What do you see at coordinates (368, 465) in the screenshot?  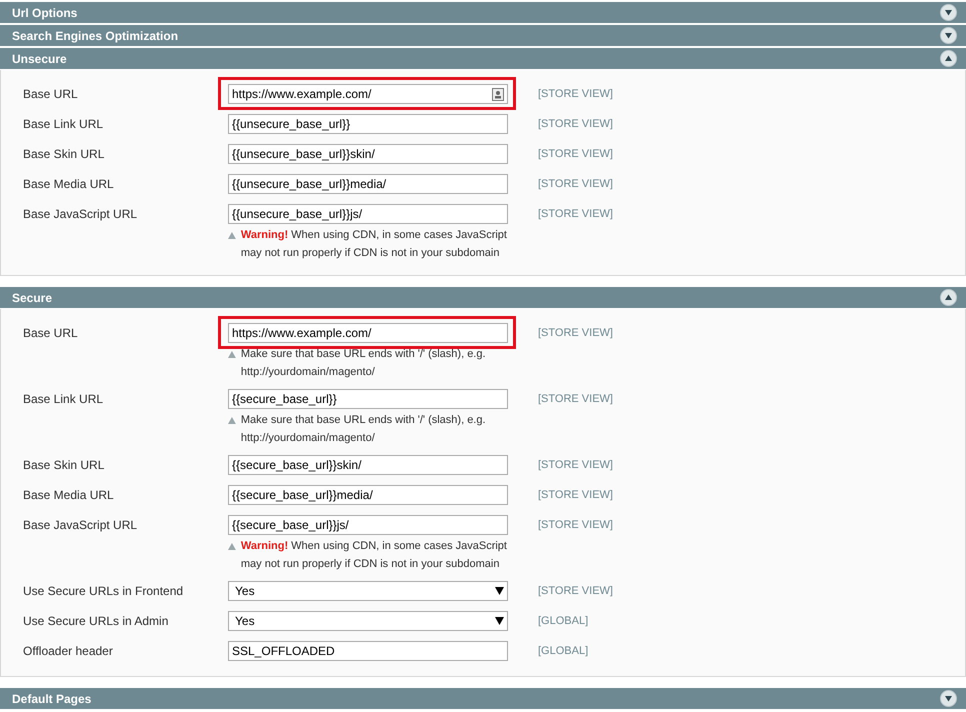 I see `input-field: {{secure_base_url}}skin/` at bounding box center [368, 465].